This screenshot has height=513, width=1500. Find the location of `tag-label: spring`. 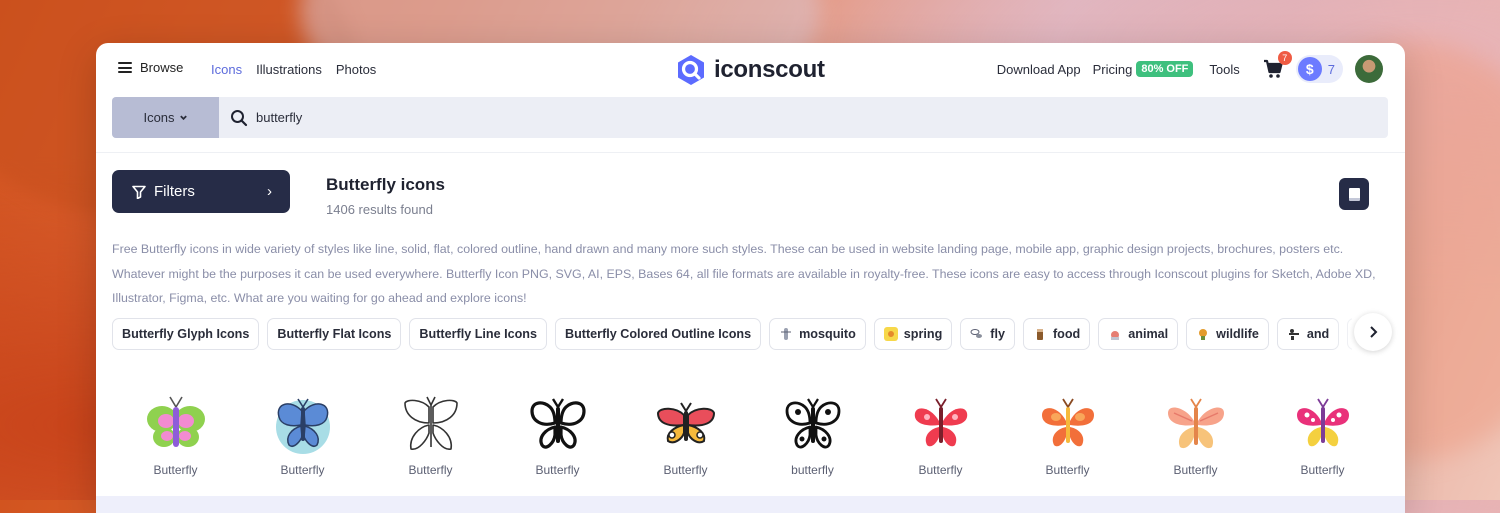

tag-label: spring is located at coordinates (923, 334).